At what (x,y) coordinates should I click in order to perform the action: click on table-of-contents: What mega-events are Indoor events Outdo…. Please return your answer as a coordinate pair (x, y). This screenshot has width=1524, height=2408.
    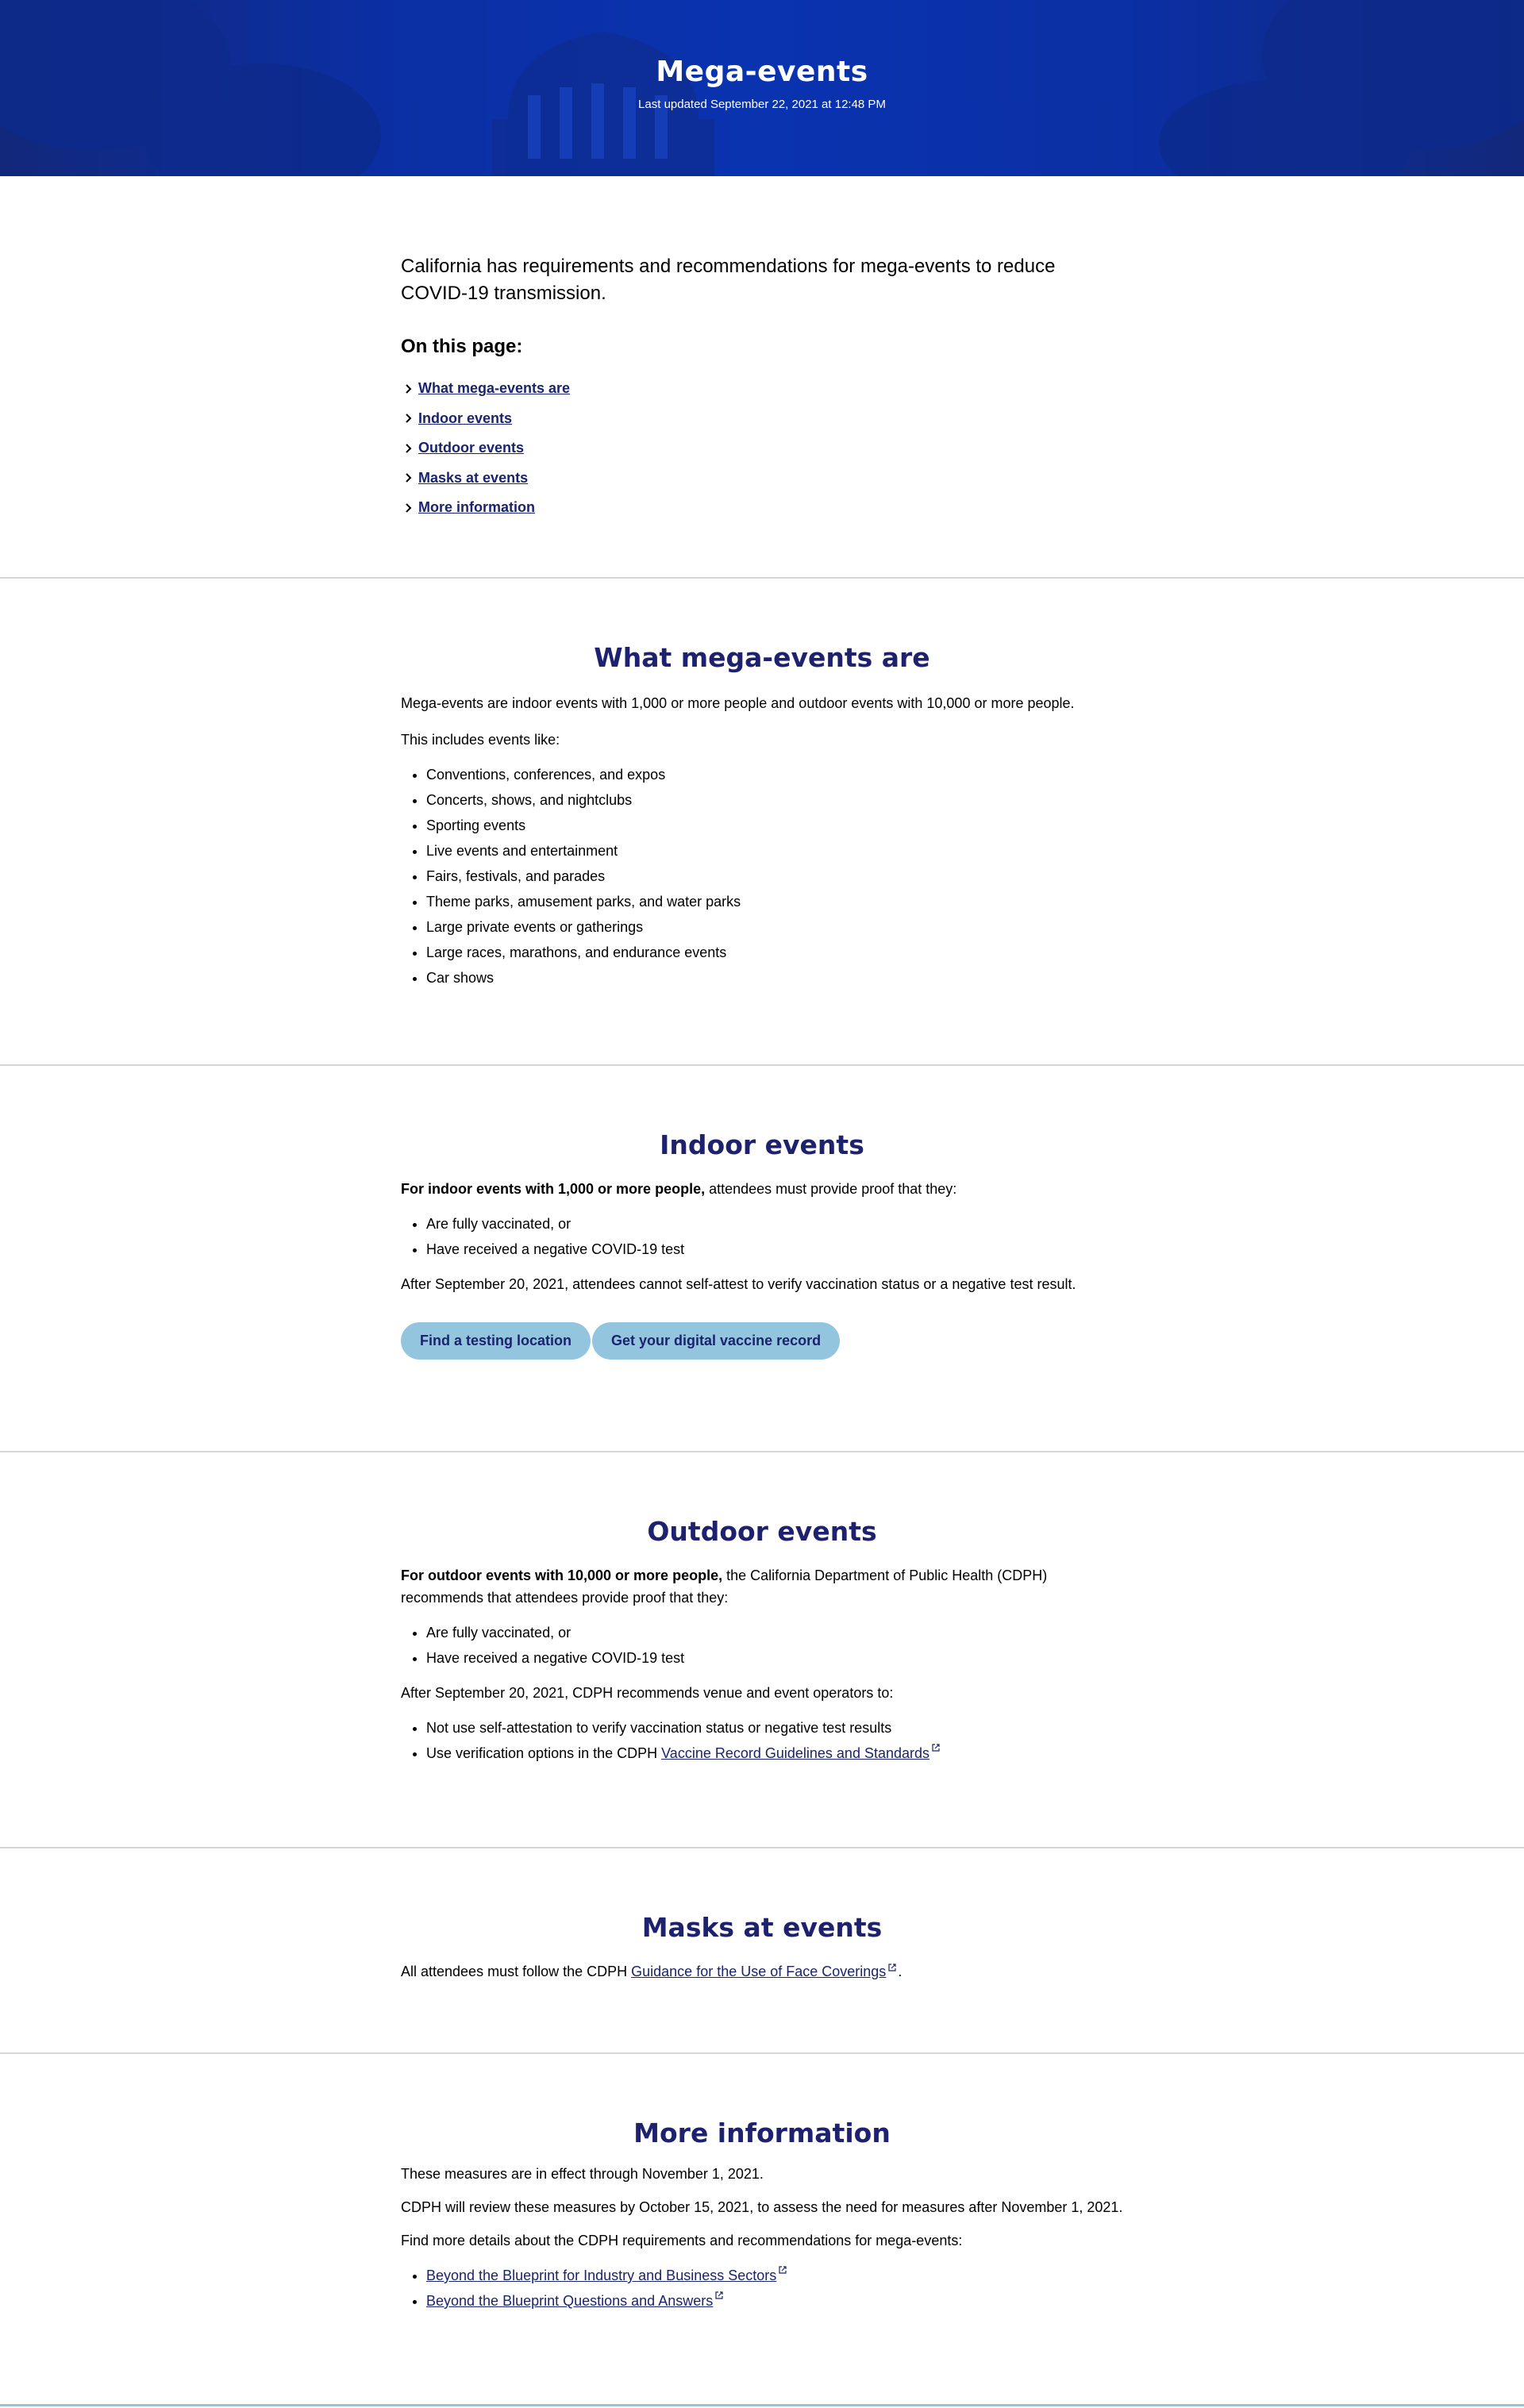
    Looking at the image, I should click on (762, 448).